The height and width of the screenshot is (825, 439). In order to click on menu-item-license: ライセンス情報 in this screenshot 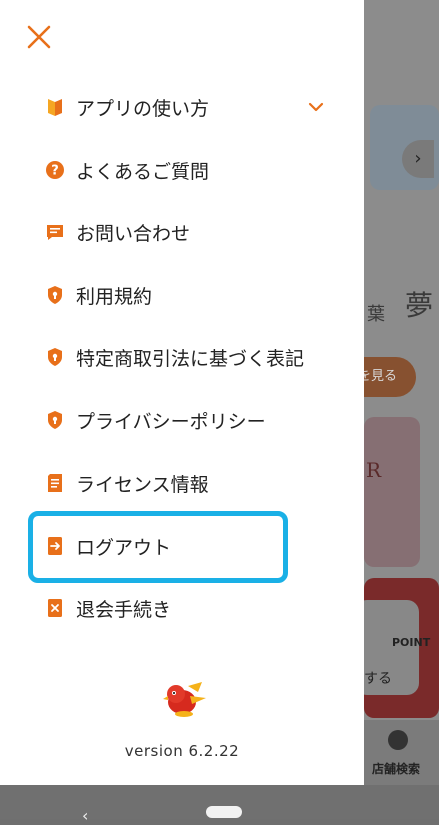, I will do `click(194, 483)`.